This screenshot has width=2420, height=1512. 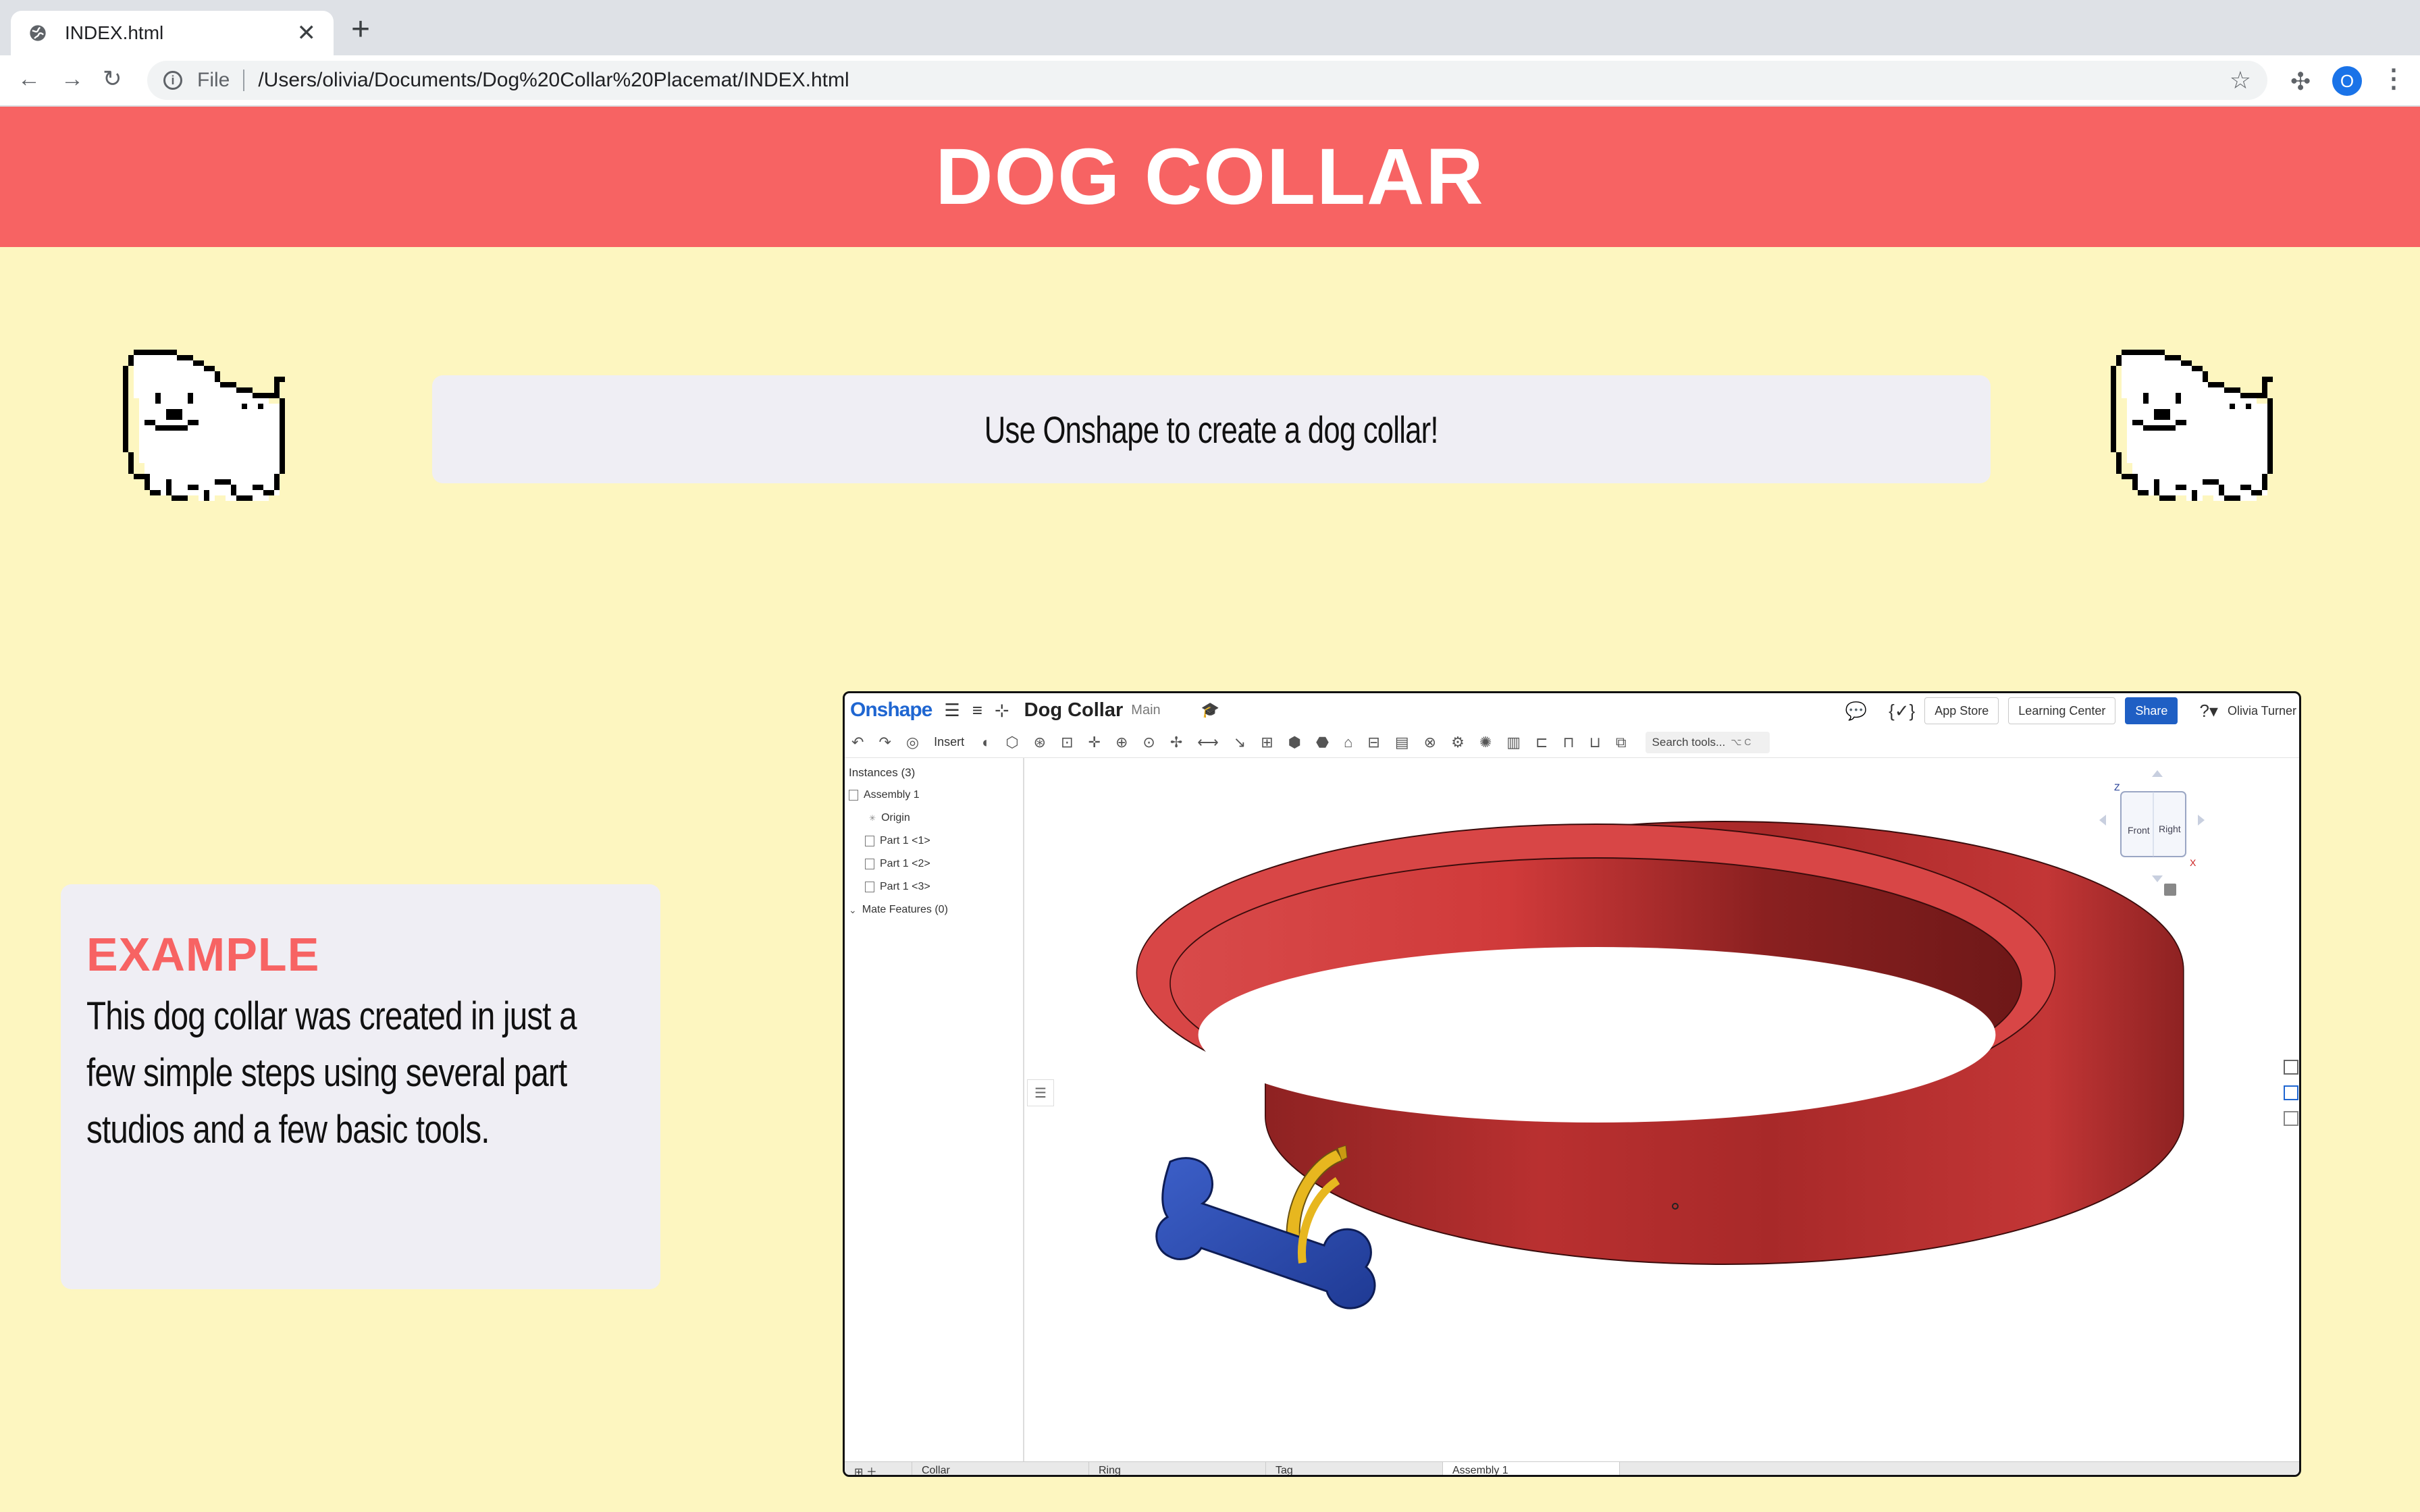 What do you see at coordinates (977, 709) in the screenshot?
I see `feature-list-icon: ≡` at bounding box center [977, 709].